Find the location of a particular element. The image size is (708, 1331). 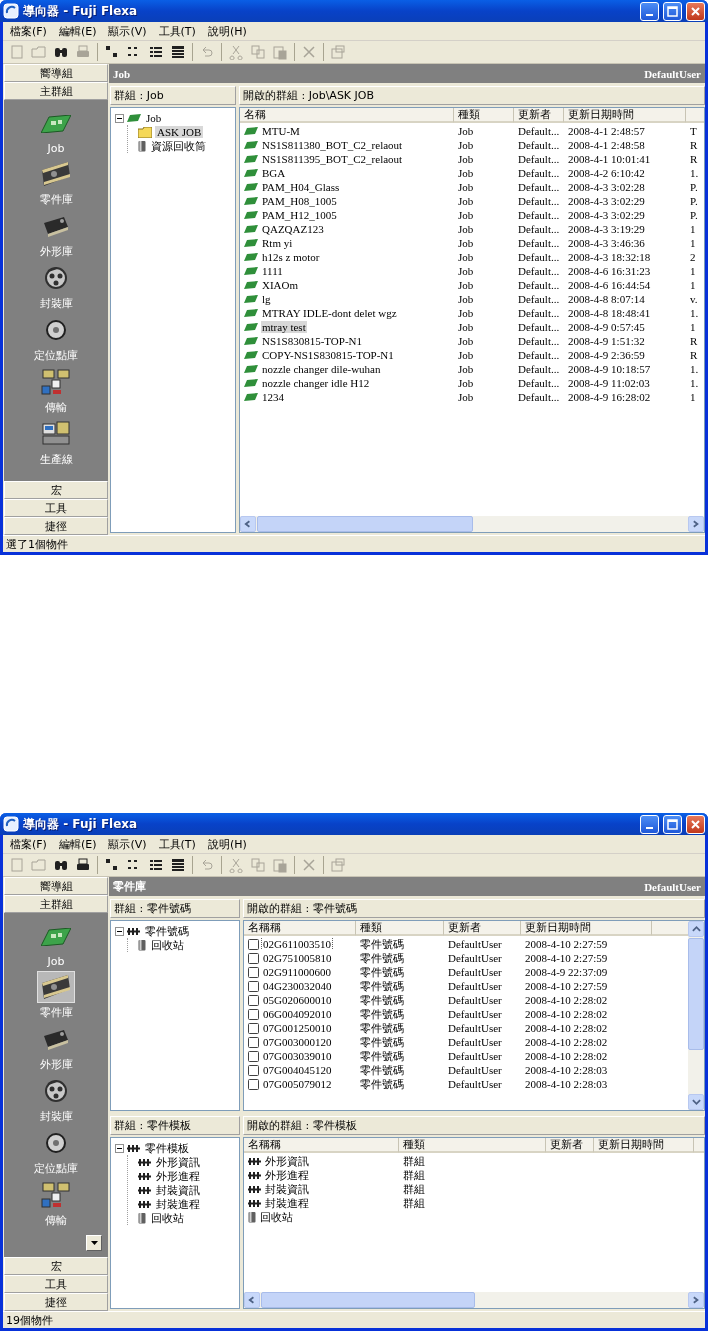

vertical-scrollbar is located at coordinates (696, 1016).